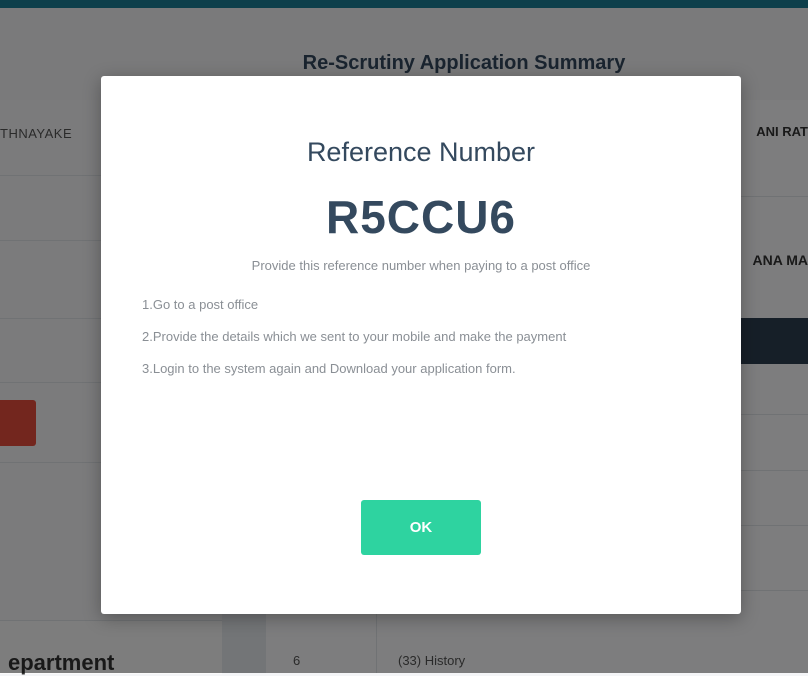  What do you see at coordinates (421, 217) in the screenshot?
I see `reference-code: R5CCU6` at bounding box center [421, 217].